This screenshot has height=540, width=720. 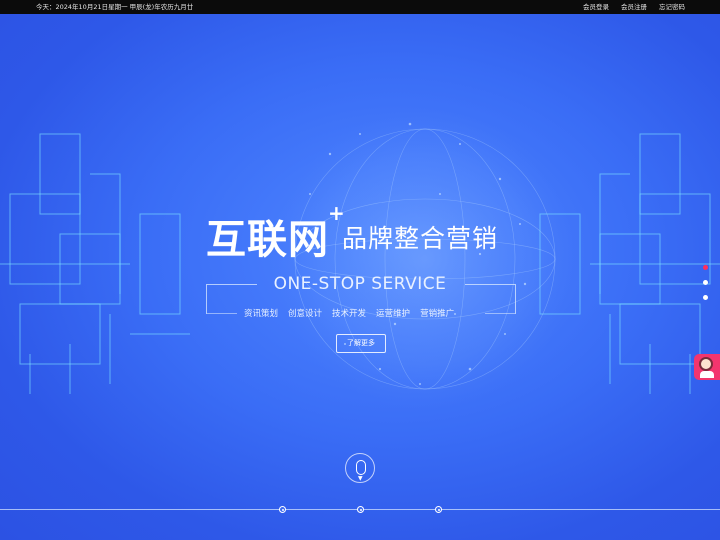 What do you see at coordinates (115, 7) in the screenshot?
I see `date-text: 今天：2024年10月21日星期一 甲辰(龙)年农历九月廿` at bounding box center [115, 7].